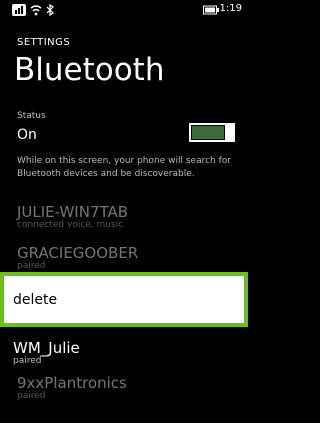 This screenshot has width=320, height=423. I want to click on device-name: 9xxPlantronics, so click(72, 383).